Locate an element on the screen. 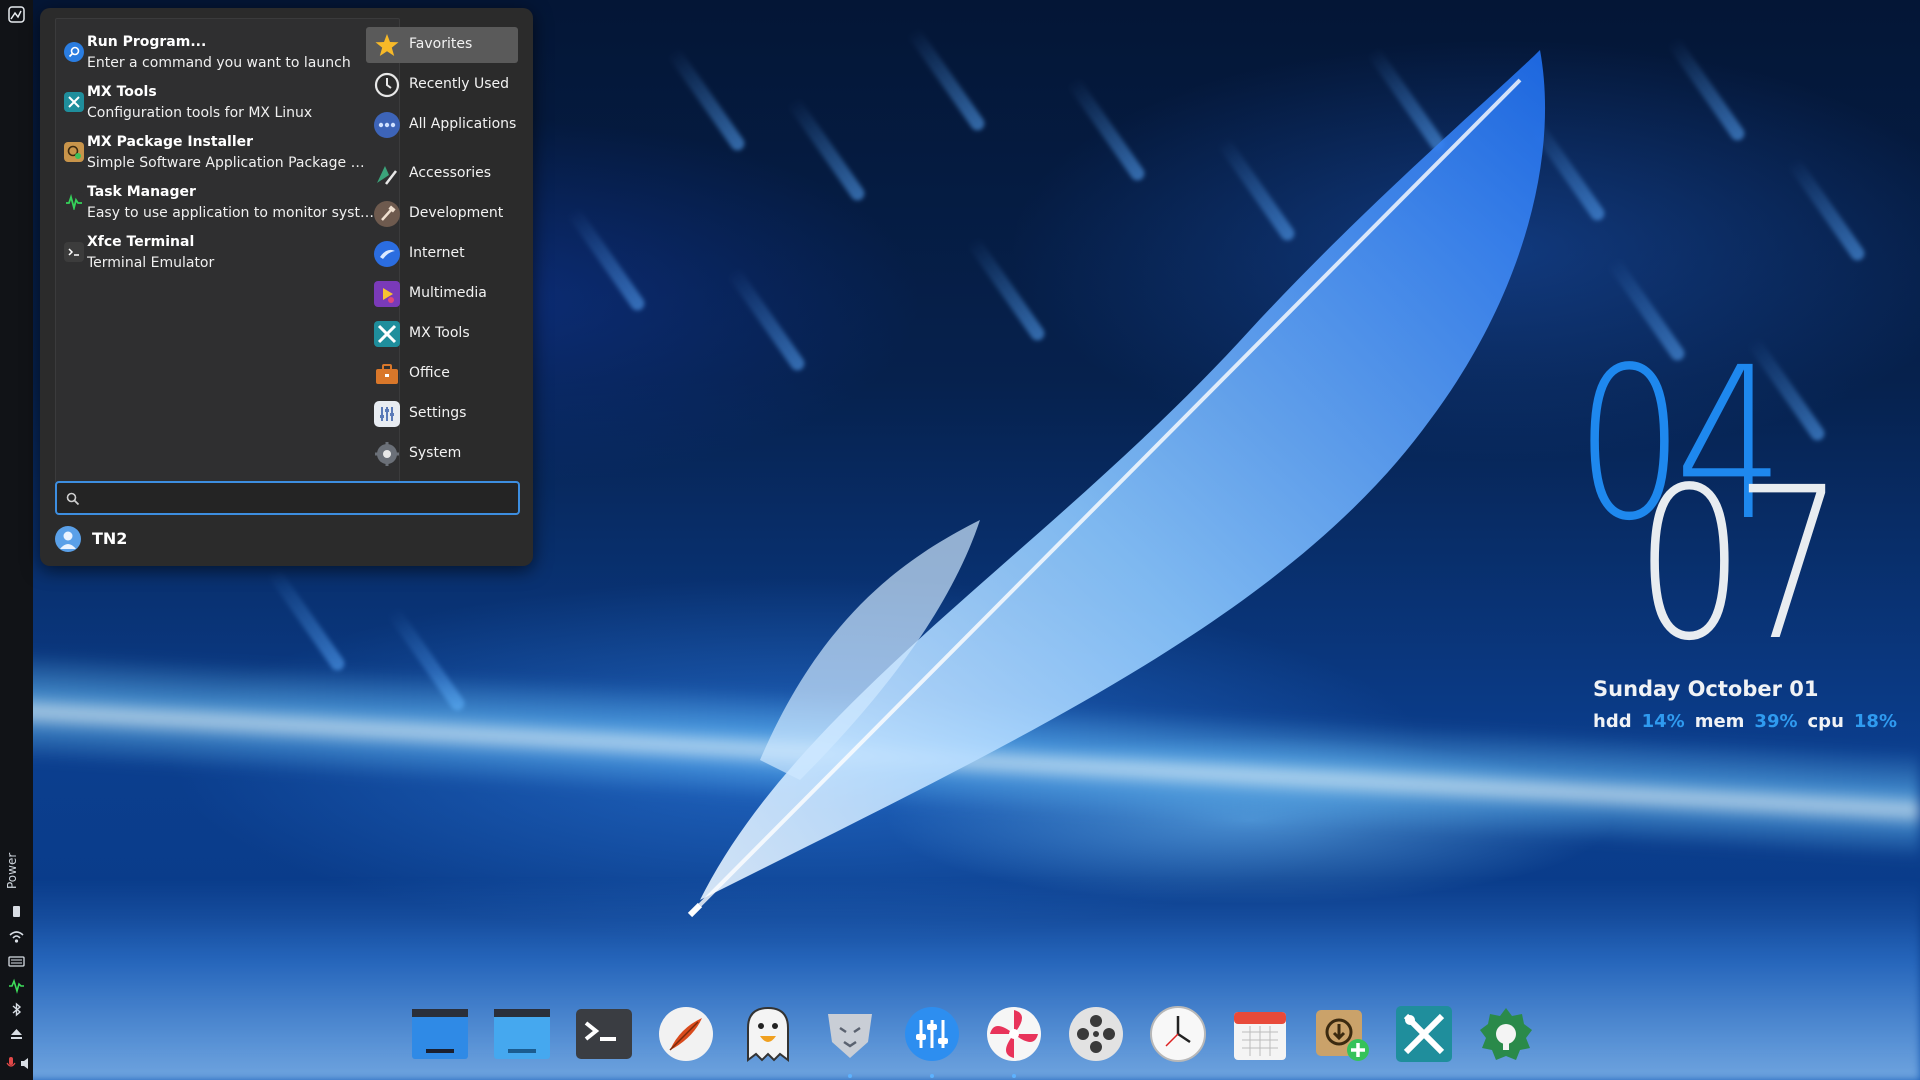 The width and height of the screenshot is (1920, 1080). dock-item-tweak is located at coordinates (1506, 1034).